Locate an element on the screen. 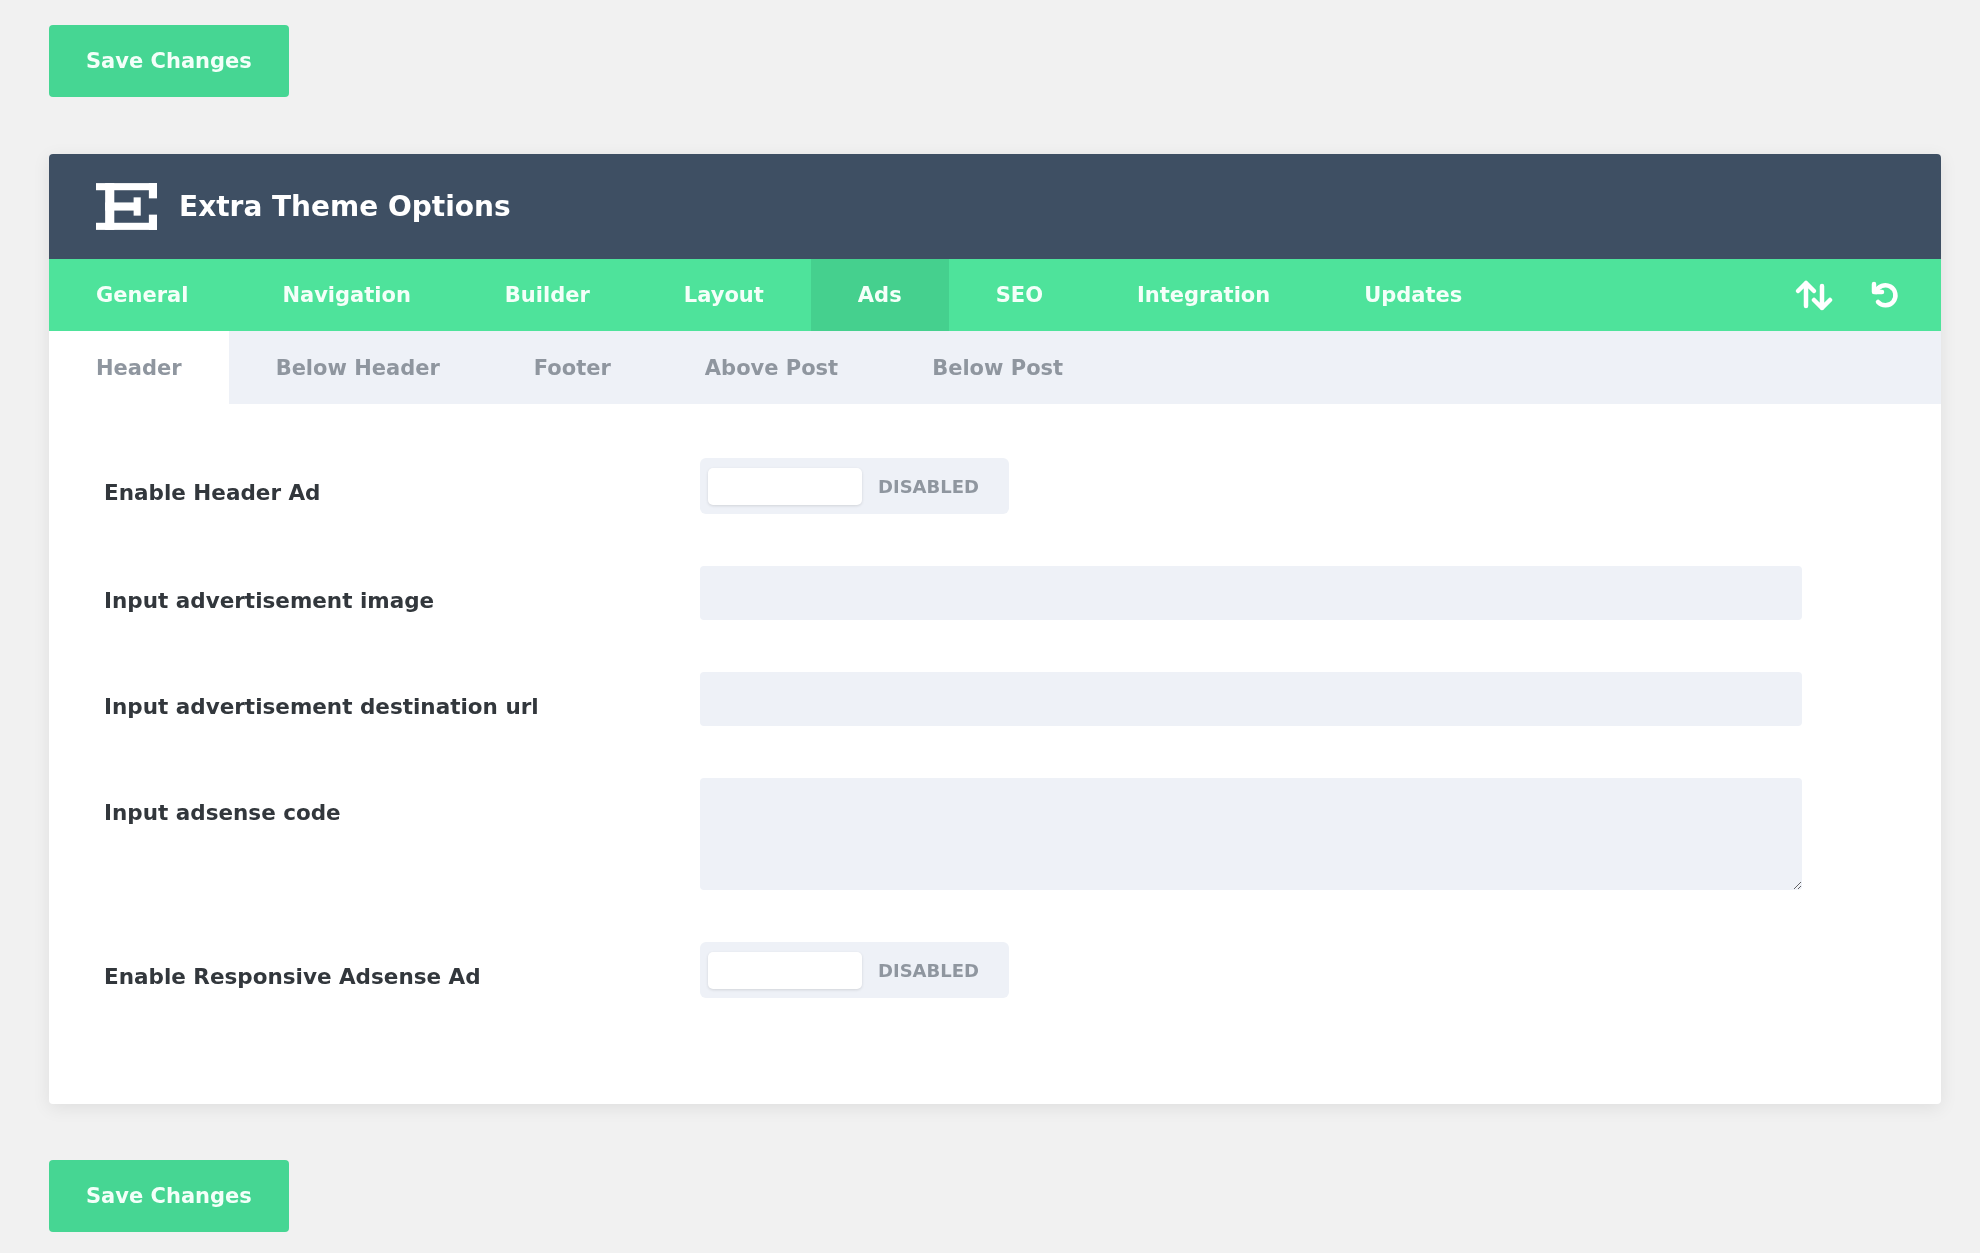 This screenshot has height=1253, width=1980. setting-label: Input advertisement destination url is located at coordinates (321, 707).